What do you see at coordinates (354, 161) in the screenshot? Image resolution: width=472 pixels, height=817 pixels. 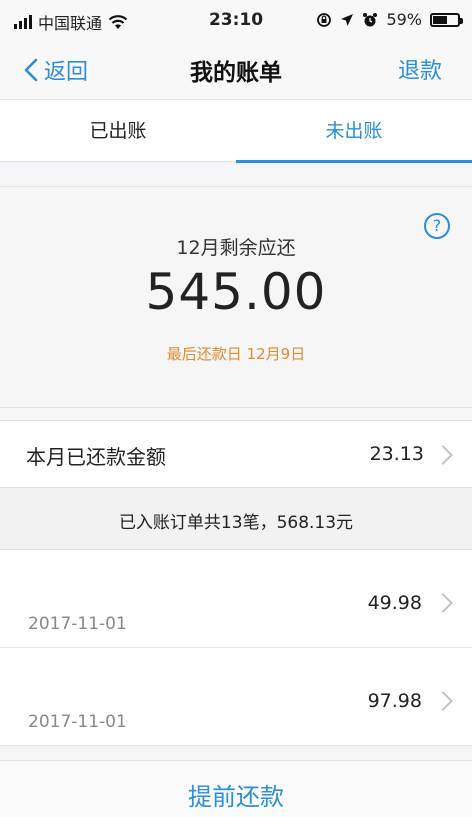 I see `active-tab-indicator` at bounding box center [354, 161].